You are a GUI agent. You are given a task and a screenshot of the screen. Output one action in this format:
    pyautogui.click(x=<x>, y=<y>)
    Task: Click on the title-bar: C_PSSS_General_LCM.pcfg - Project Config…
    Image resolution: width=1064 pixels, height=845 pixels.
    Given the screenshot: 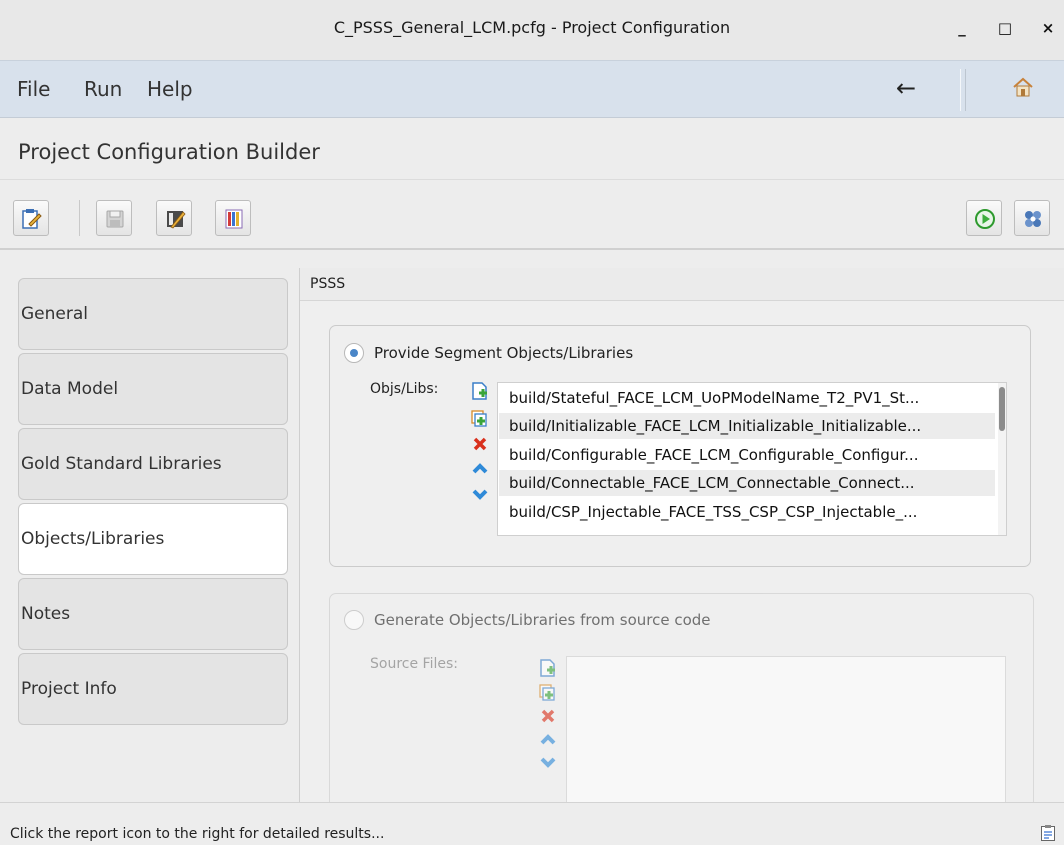 What is the action you would take?
    pyautogui.click(x=532, y=30)
    